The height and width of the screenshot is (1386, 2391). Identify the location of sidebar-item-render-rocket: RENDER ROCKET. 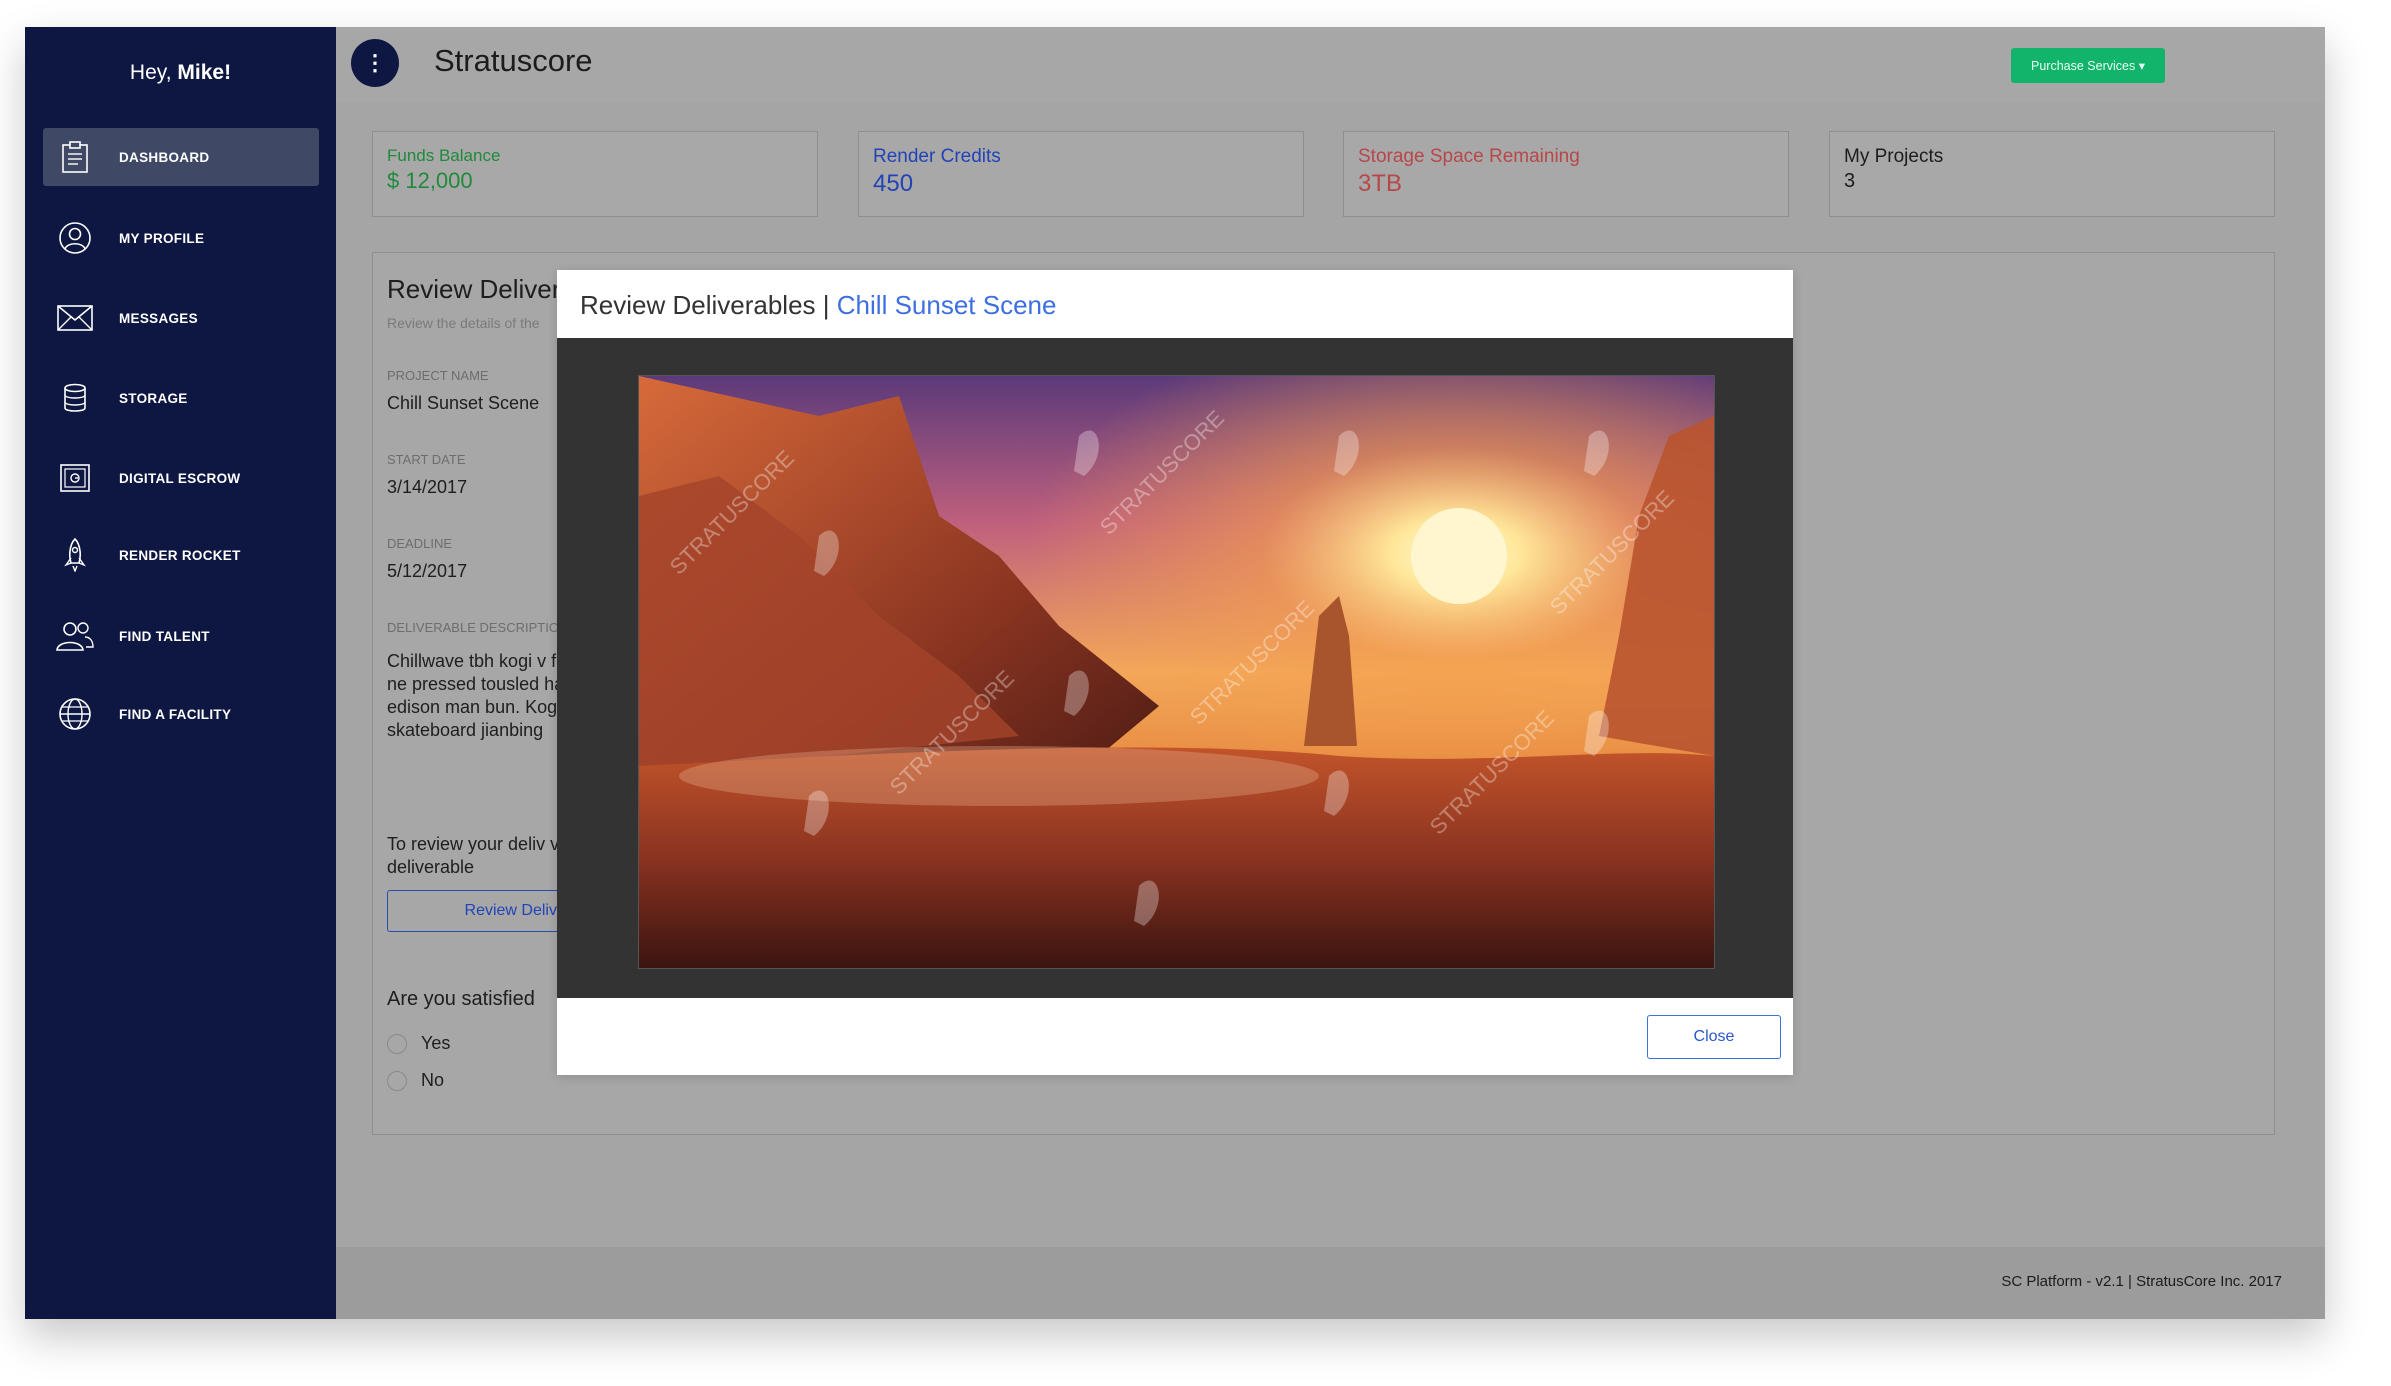
(181, 555).